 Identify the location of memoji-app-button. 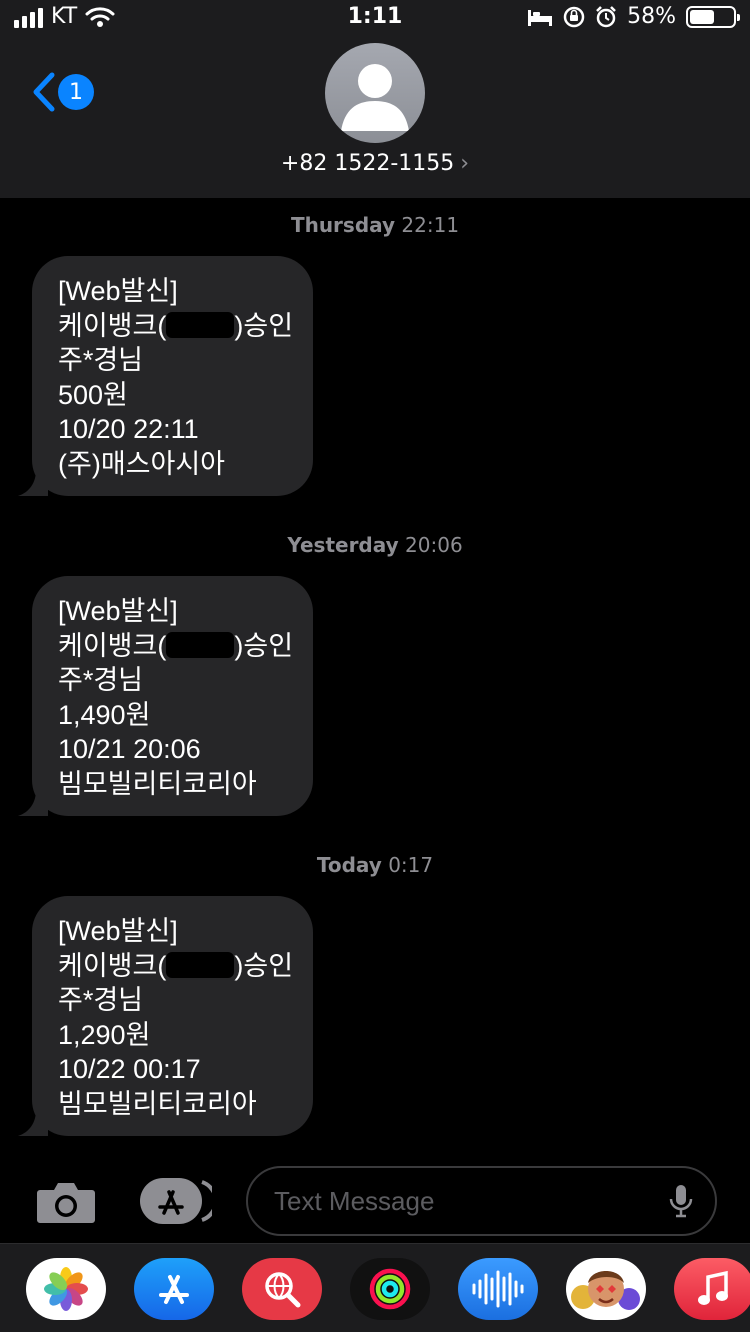
(606, 1289).